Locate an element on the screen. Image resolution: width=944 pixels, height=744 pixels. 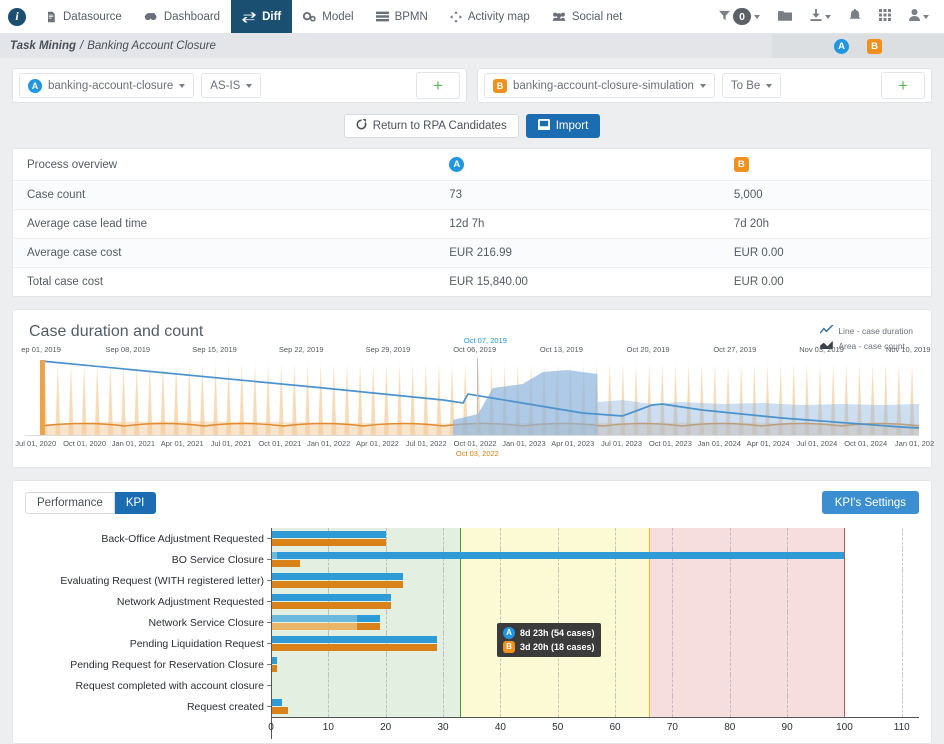
nav-item-model: Model is located at coordinates (328, 16).